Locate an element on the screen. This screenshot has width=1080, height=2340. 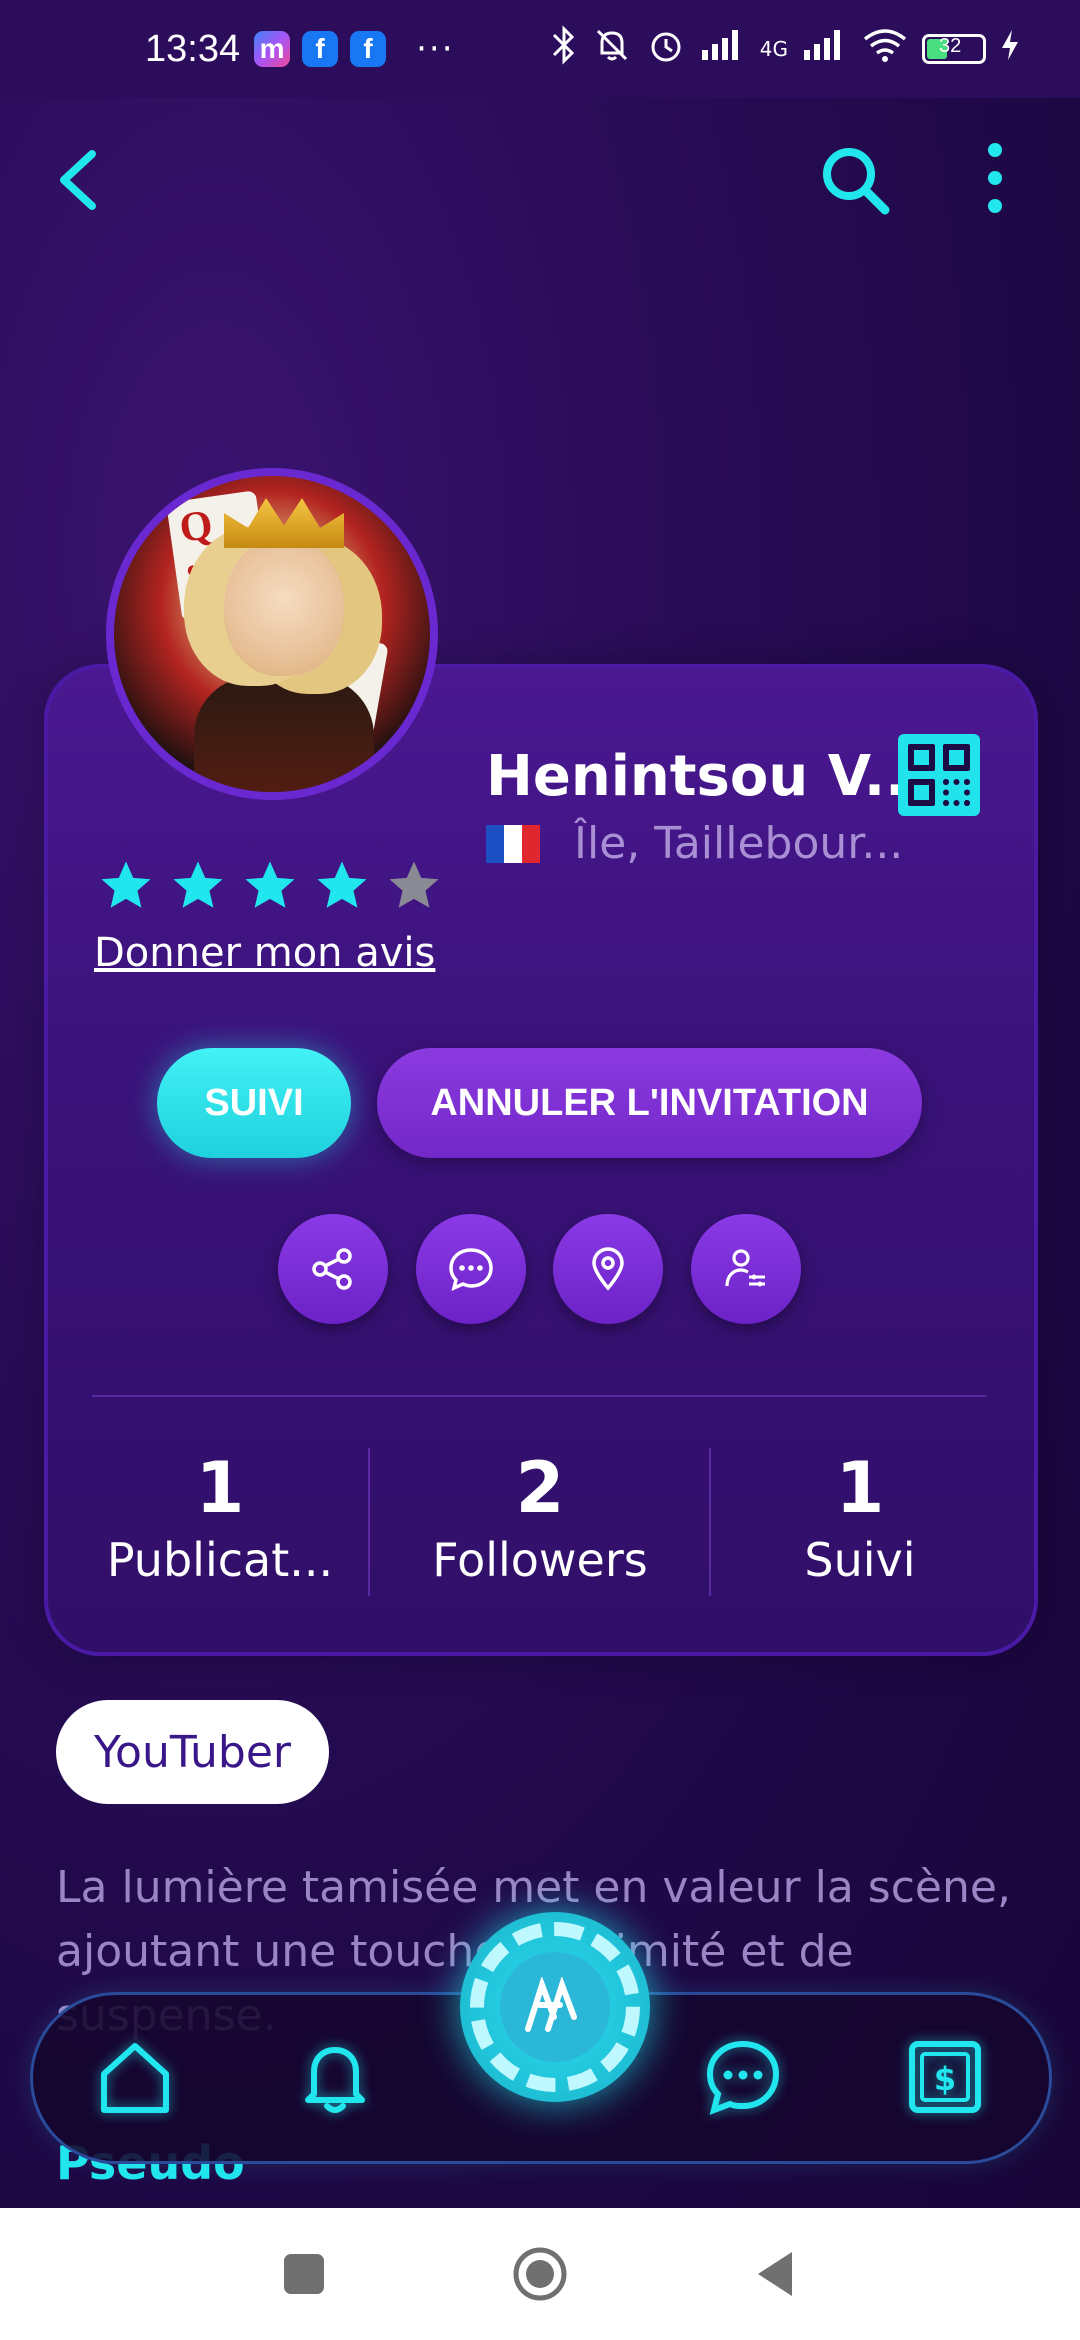
qr-code-button is located at coordinates (939, 775).